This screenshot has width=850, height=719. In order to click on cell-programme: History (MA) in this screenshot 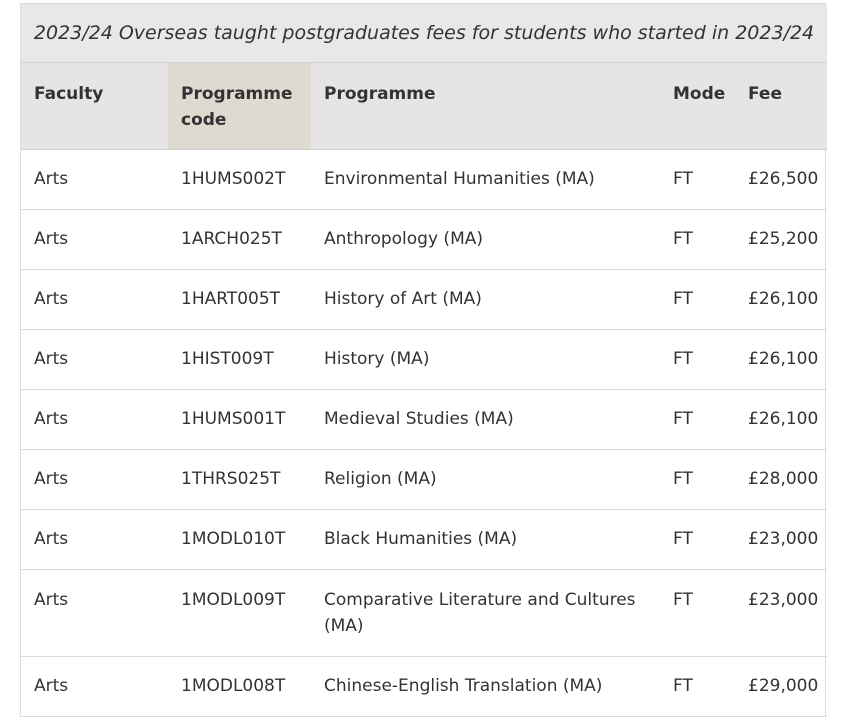, I will do `click(485, 359)`.